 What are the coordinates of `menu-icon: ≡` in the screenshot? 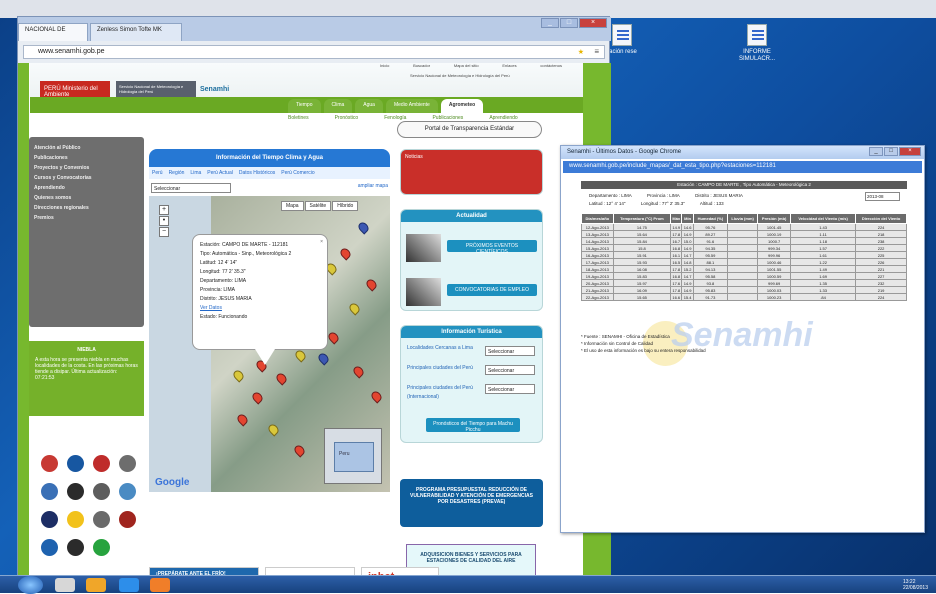 It's located at (596, 52).